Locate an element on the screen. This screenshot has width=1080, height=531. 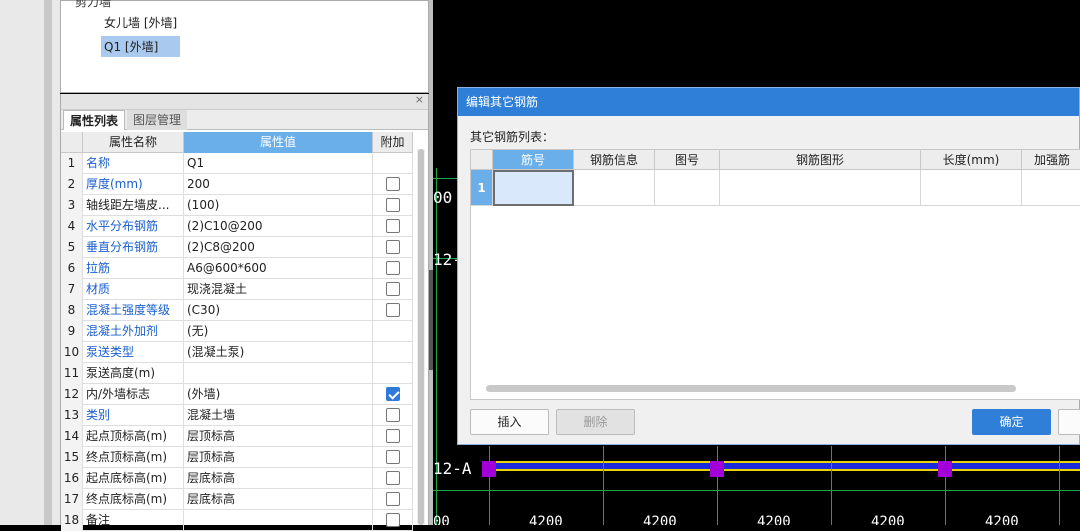
property-row: 5 垂直分布钢筋 (2)C8@200 is located at coordinates (237, 247).